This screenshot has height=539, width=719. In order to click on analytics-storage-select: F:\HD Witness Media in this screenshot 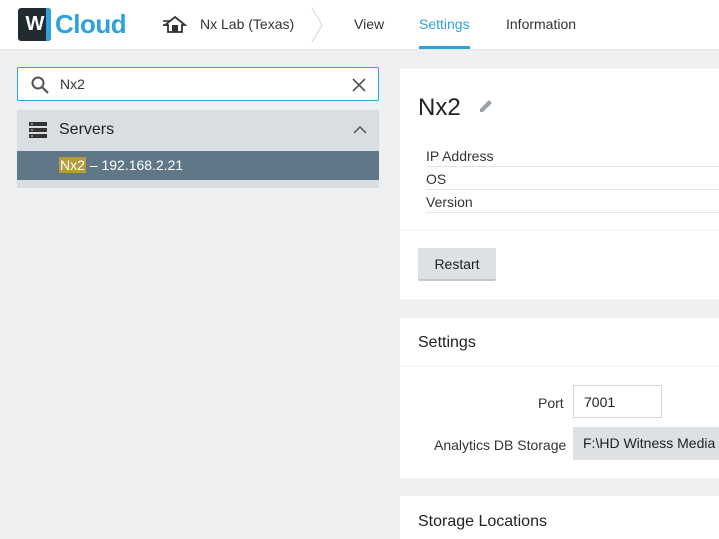, I will do `click(646, 443)`.